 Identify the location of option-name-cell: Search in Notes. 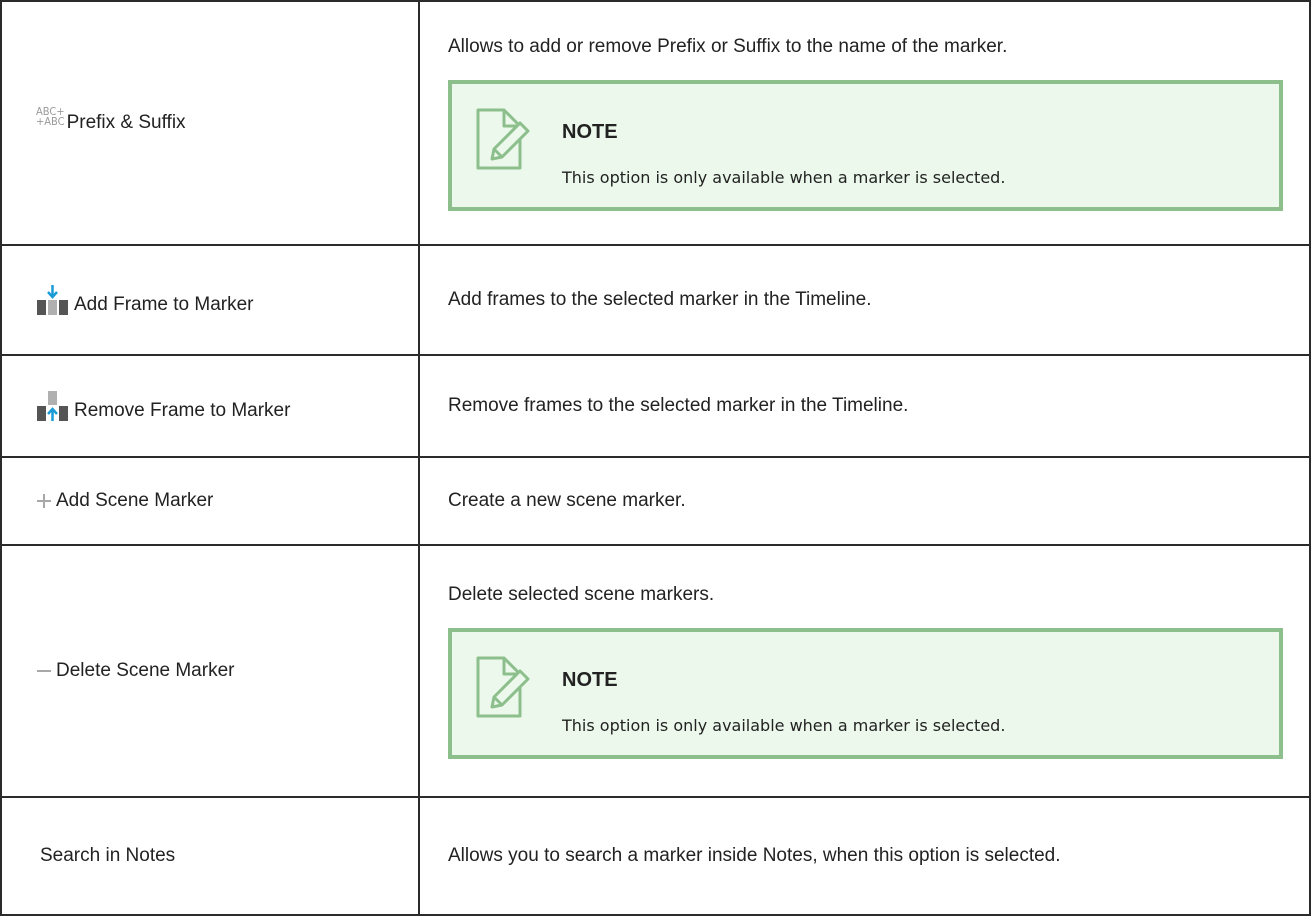
(210, 856).